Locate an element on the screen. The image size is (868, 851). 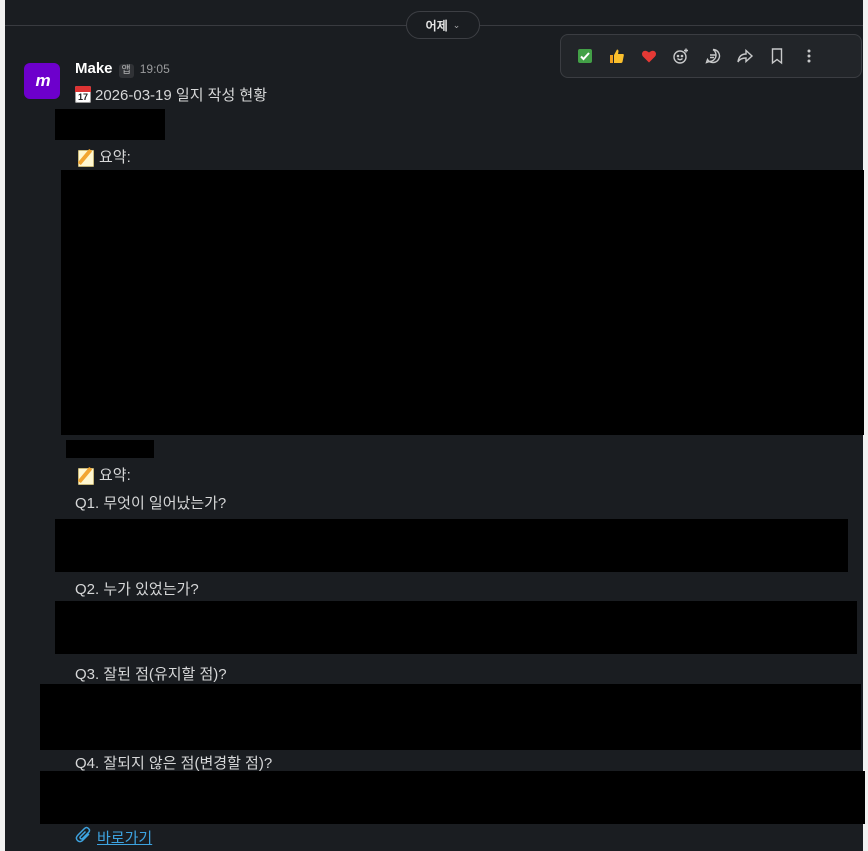
message-hover-toolbar is located at coordinates (711, 56).